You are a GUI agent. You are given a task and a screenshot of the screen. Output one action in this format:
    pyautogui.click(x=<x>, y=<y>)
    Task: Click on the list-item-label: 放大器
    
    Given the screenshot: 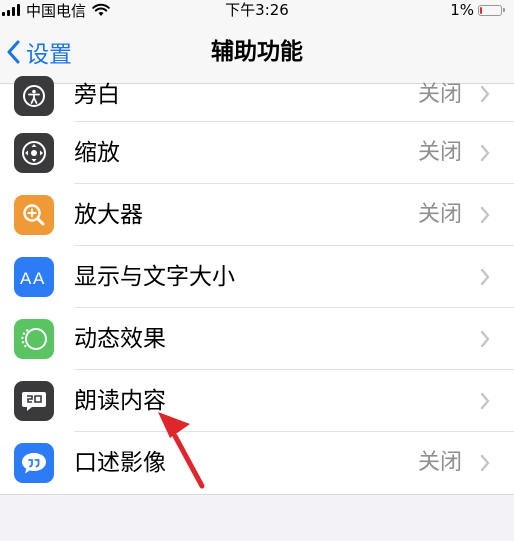 What is the action you would take?
    pyautogui.click(x=108, y=215)
    